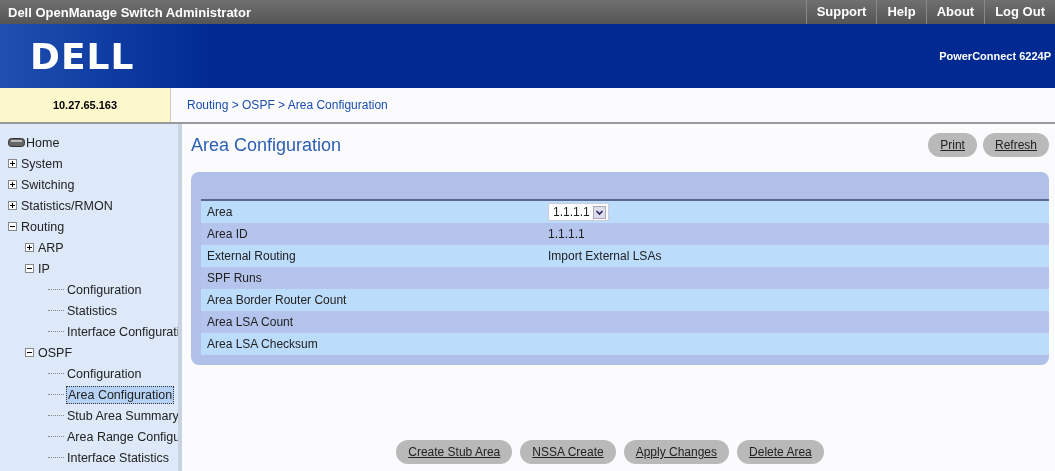 Image resolution: width=1055 pixels, height=471 pixels. Describe the element at coordinates (605, 256) in the screenshot. I see `field-value: Import External LSAs` at that location.